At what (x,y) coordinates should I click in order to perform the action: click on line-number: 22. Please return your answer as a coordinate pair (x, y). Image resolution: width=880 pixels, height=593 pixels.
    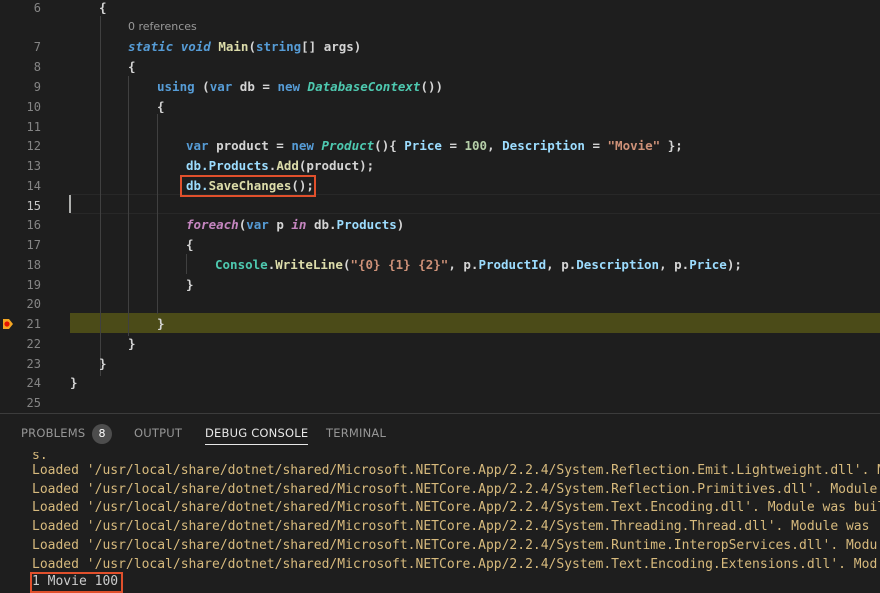
    Looking at the image, I should click on (33, 344).